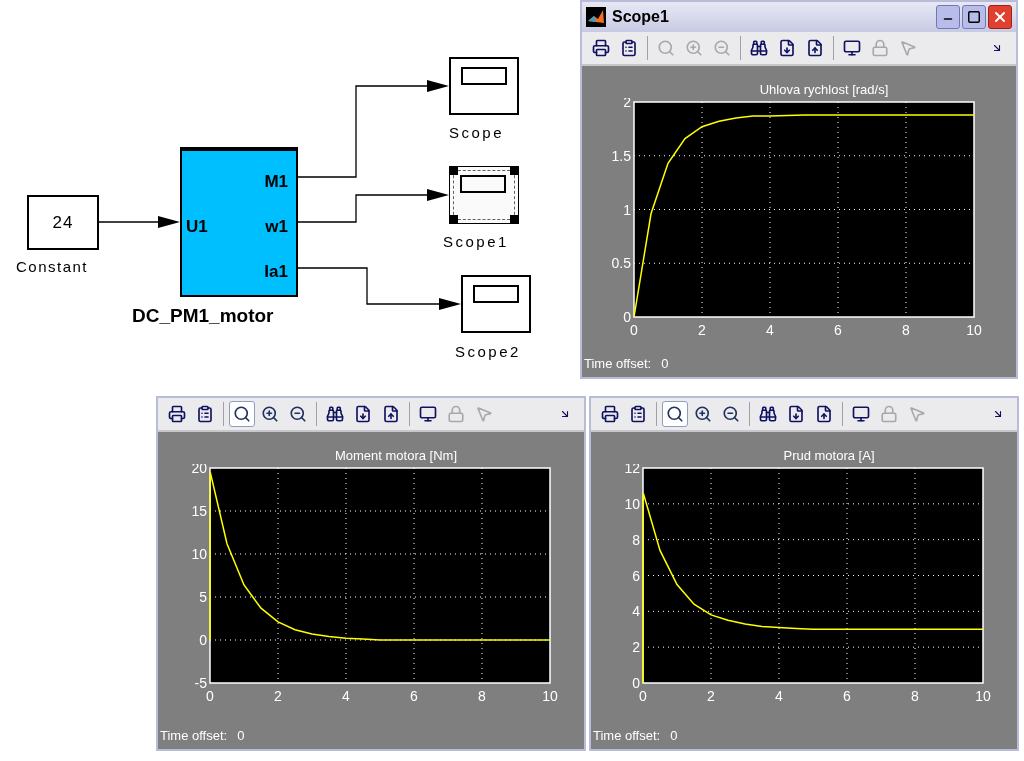 The image size is (1024, 761). I want to click on app-logo-icon, so click(596, 17).